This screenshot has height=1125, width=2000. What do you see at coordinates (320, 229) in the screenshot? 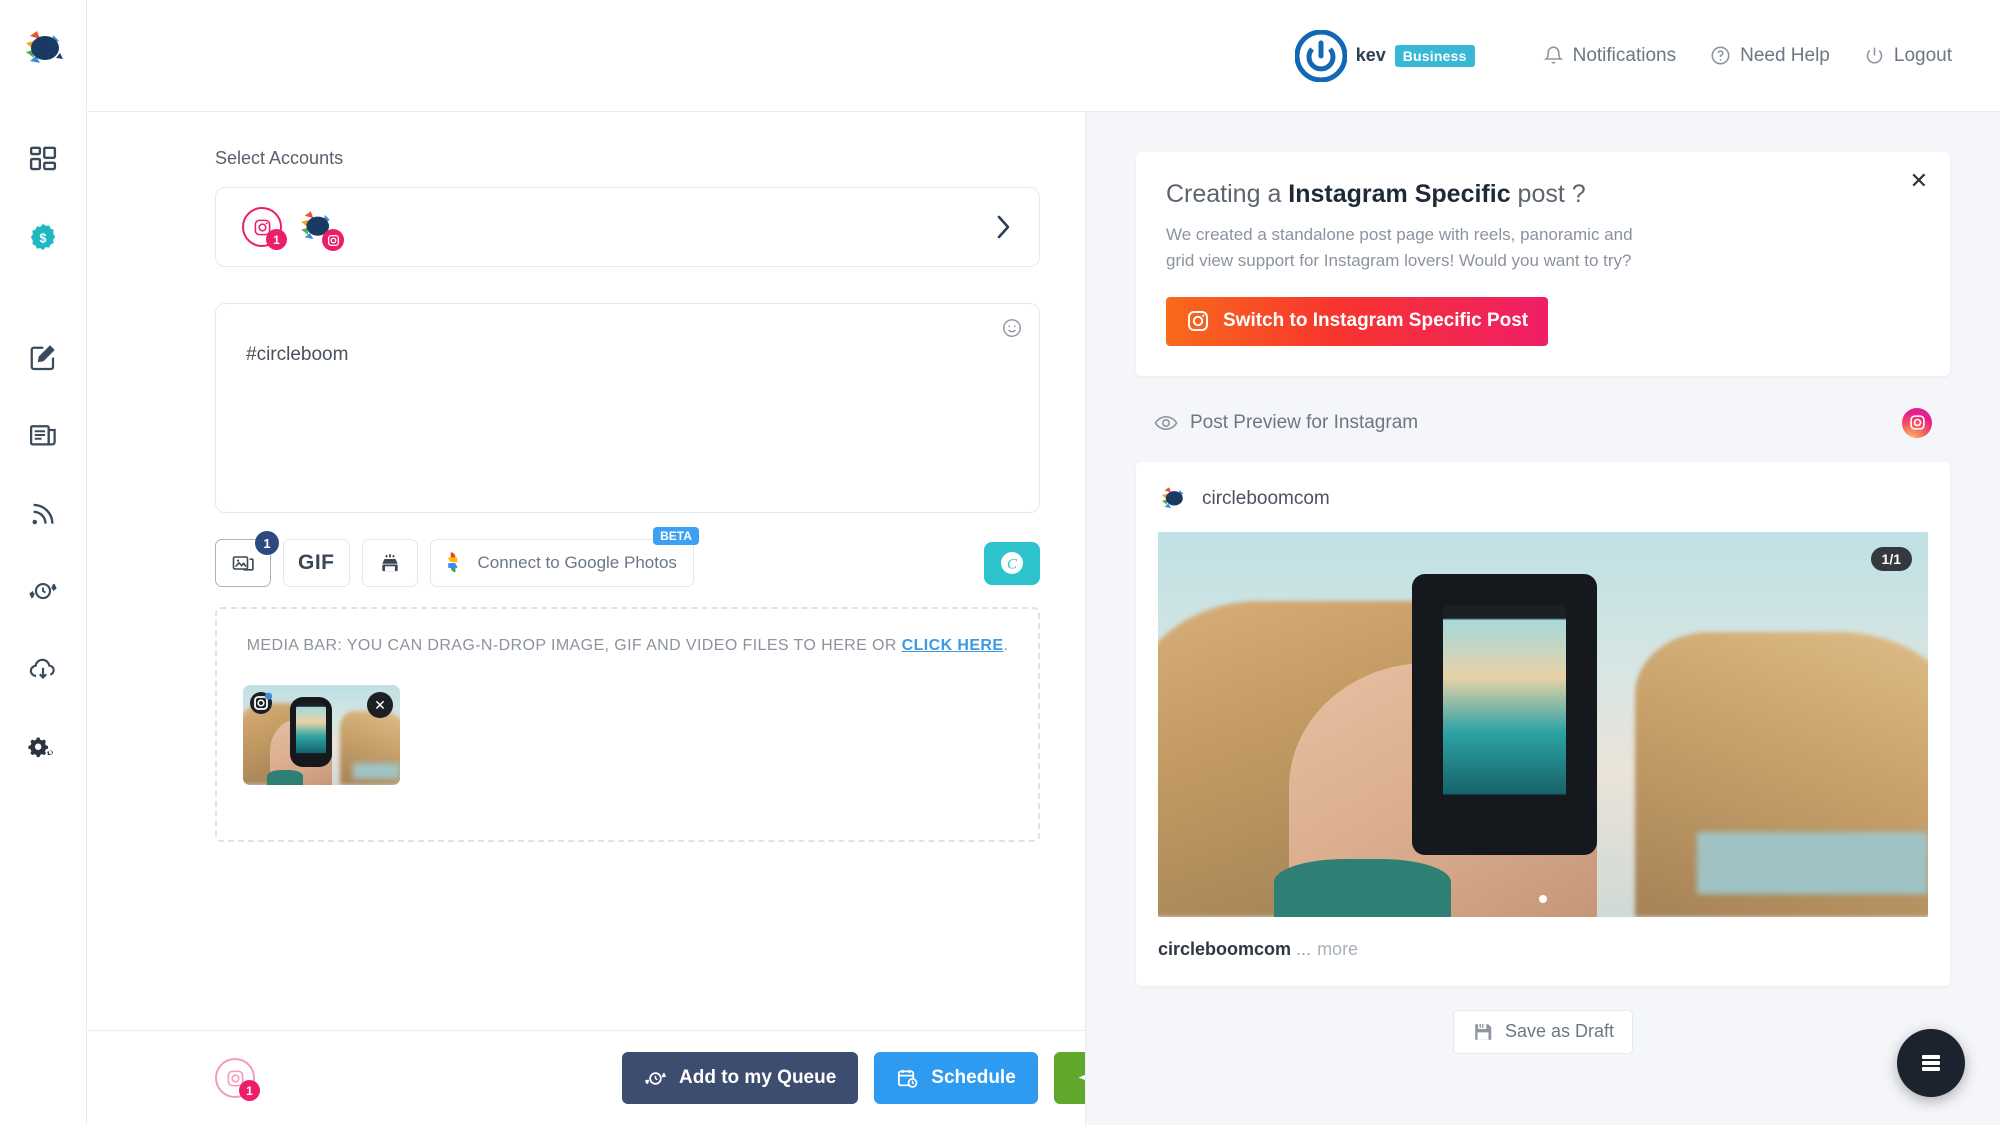
I see `circleboom-account-avatar` at bounding box center [320, 229].